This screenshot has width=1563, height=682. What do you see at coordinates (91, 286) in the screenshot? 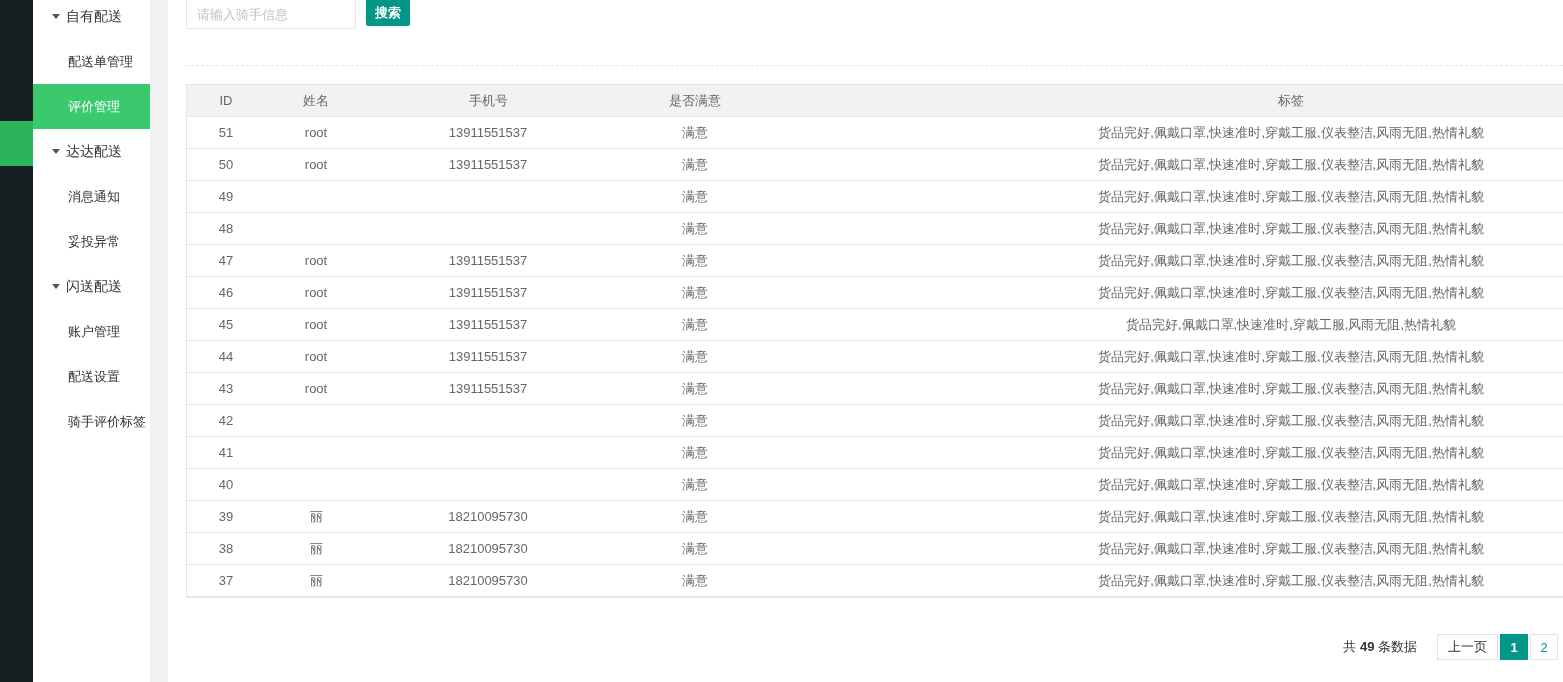
I see `menu-group: 闪送配送` at bounding box center [91, 286].